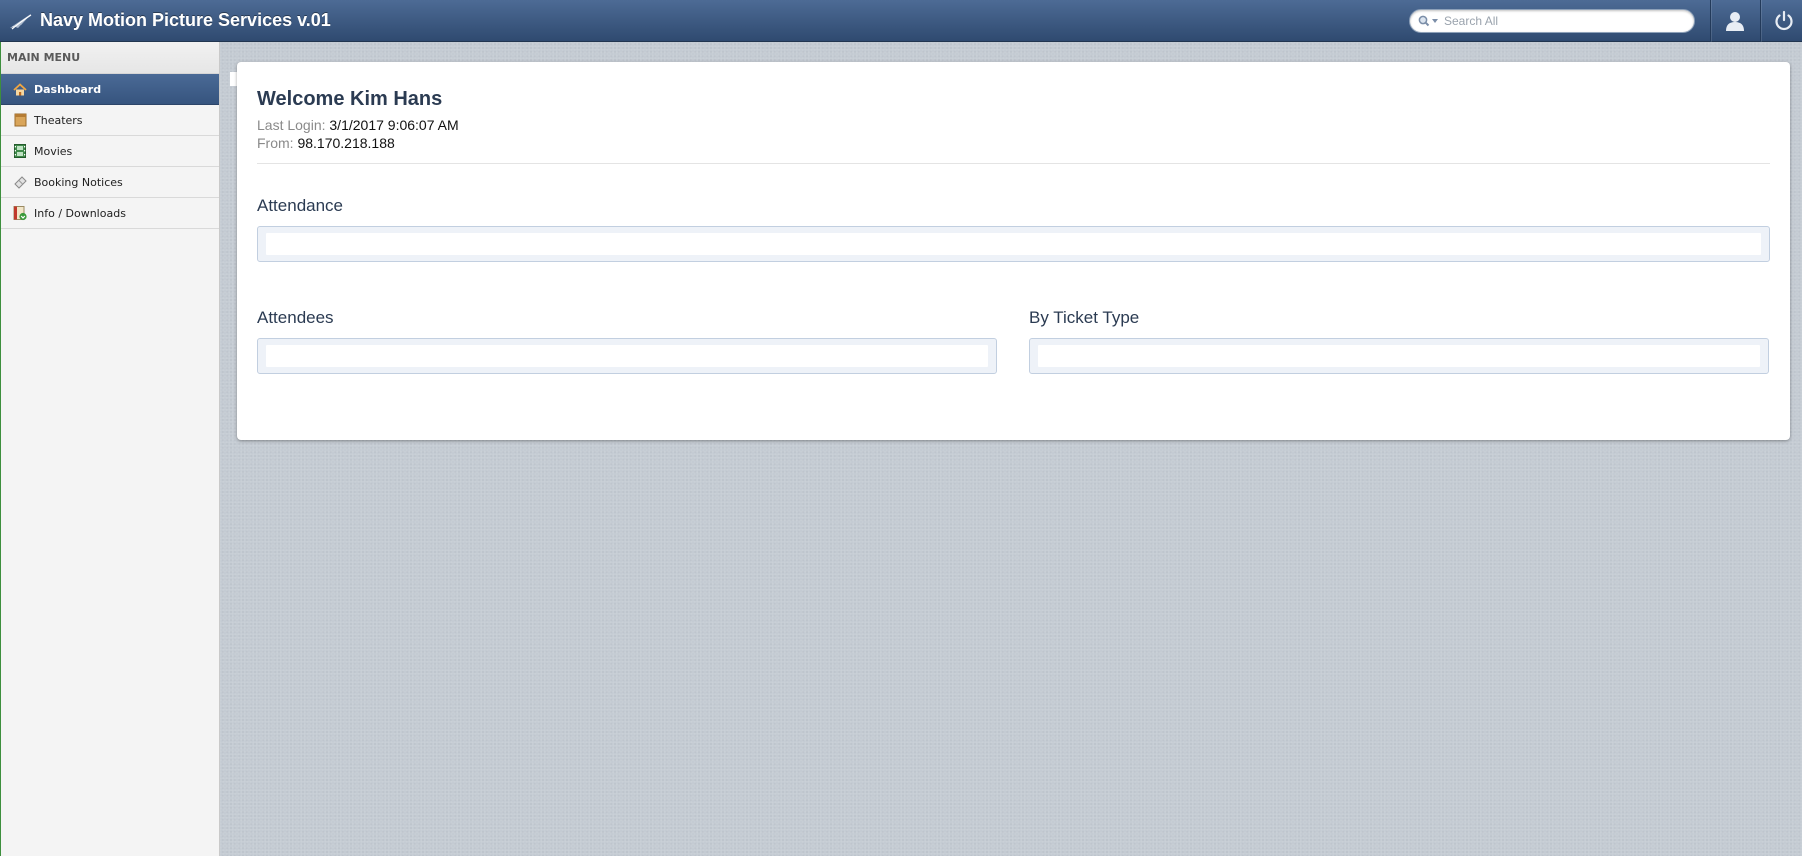 The image size is (1802, 856). I want to click on attendees-chart-area, so click(627, 356).